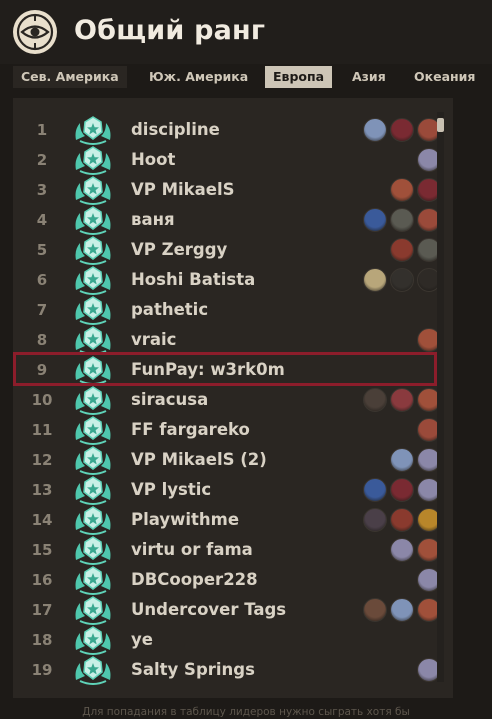 This screenshot has height=719, width=492. Describe the element at coordinates (233, 490) in the screenshot. I see `table-row: 13 VP lystic` at that location.